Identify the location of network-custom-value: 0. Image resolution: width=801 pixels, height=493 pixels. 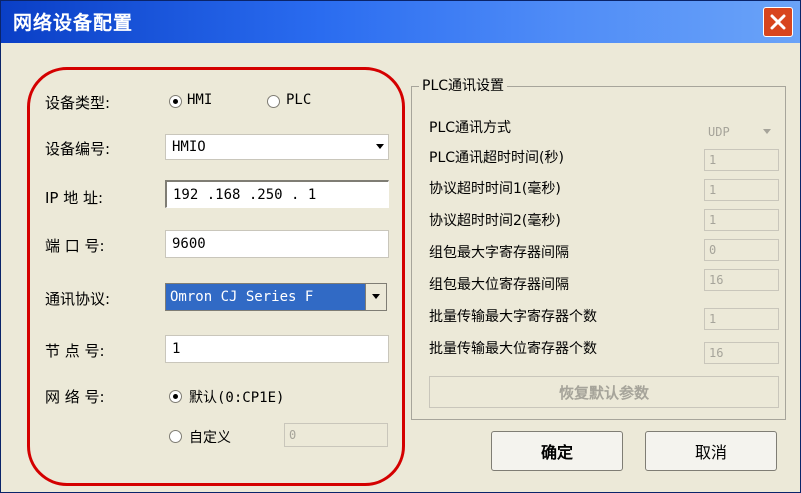
(293, 435).